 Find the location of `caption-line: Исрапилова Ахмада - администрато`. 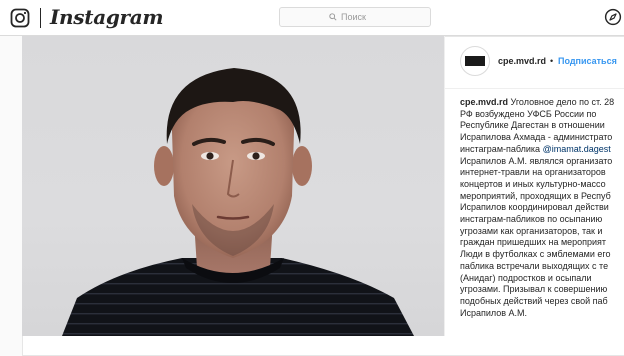

caption-line: Исрапилова Ахмада - администрато is located at coordinates (536, 137).